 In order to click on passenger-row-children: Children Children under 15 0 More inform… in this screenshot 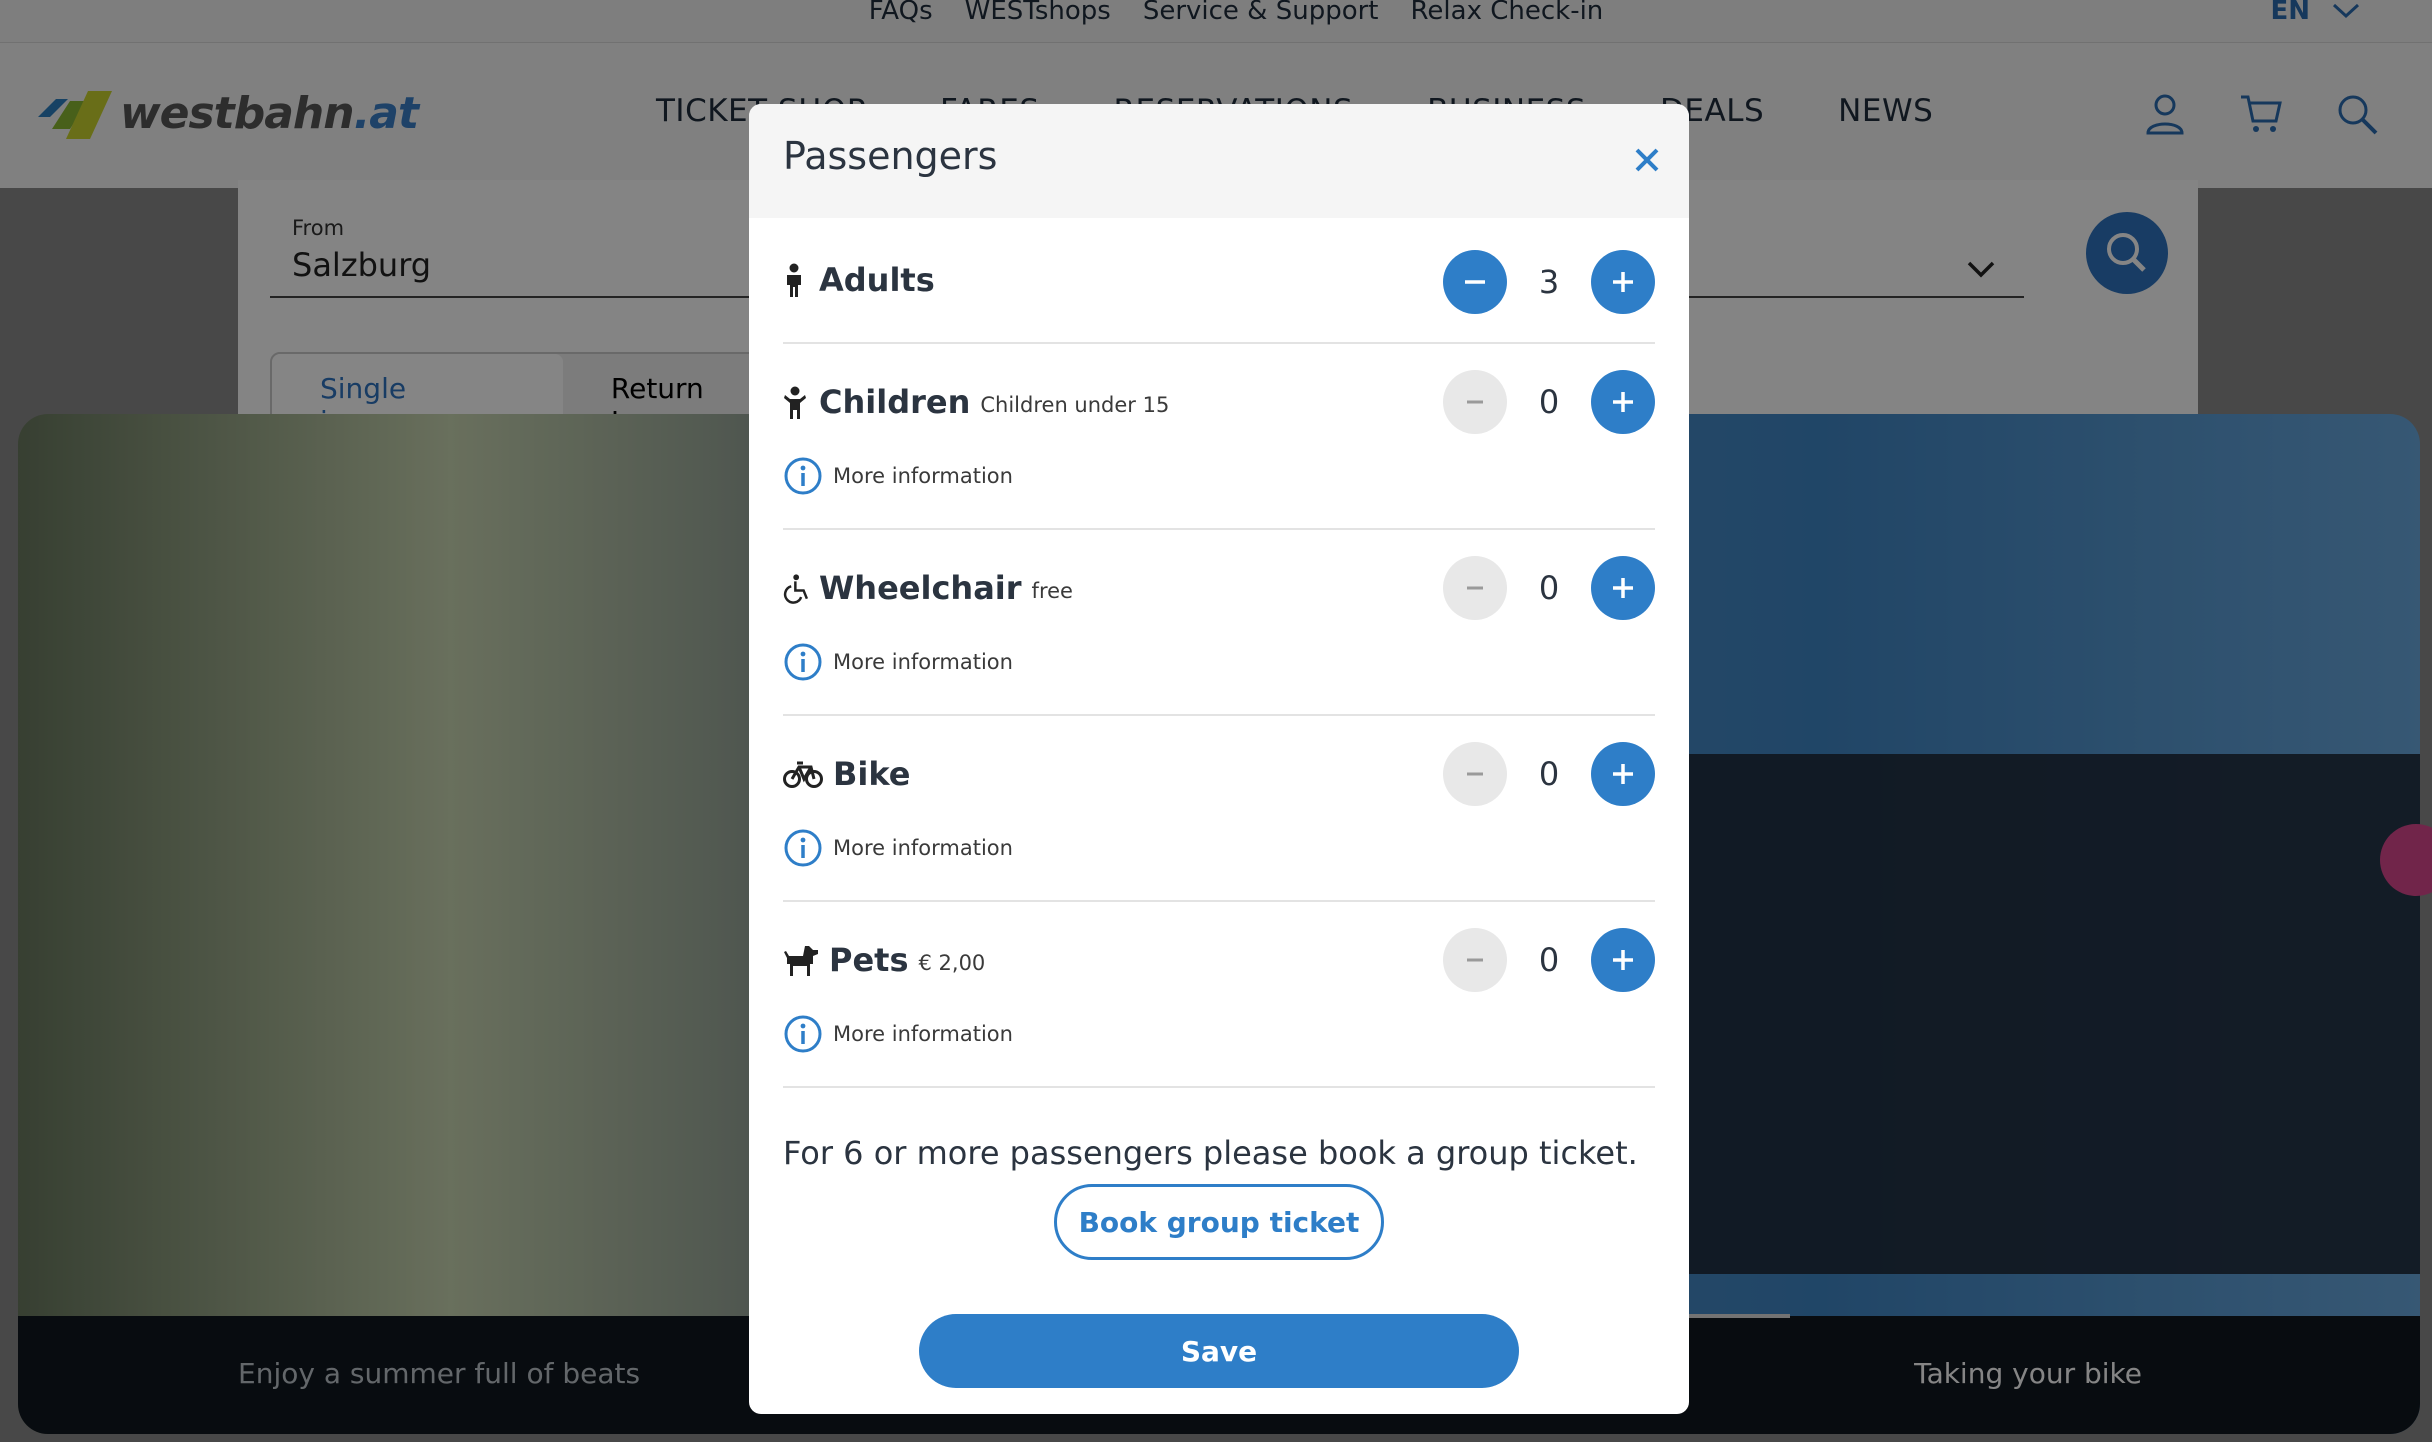, I will do `click(1219, 437)`.